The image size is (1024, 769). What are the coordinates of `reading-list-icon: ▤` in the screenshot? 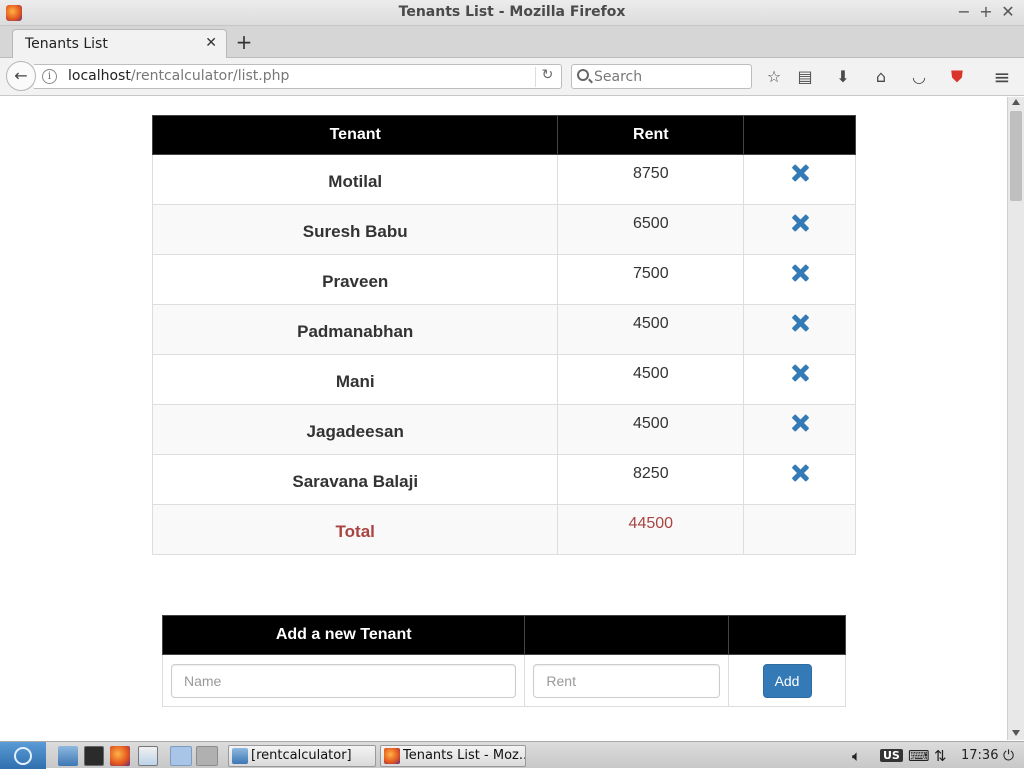 It's located at (805, 77).